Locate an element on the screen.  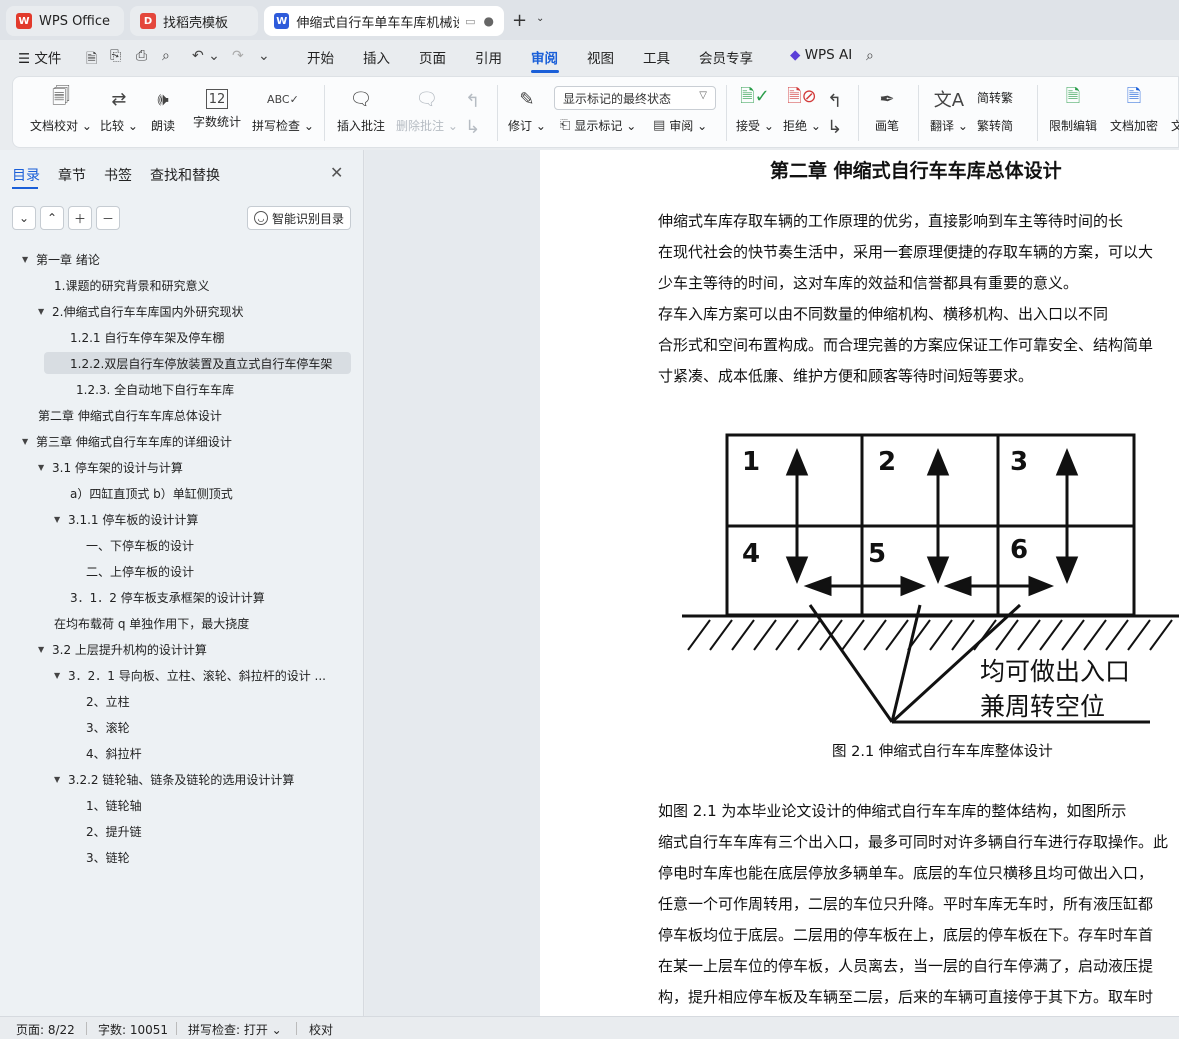
collapse-button: ⌄ is located at coordinates (24, 218).